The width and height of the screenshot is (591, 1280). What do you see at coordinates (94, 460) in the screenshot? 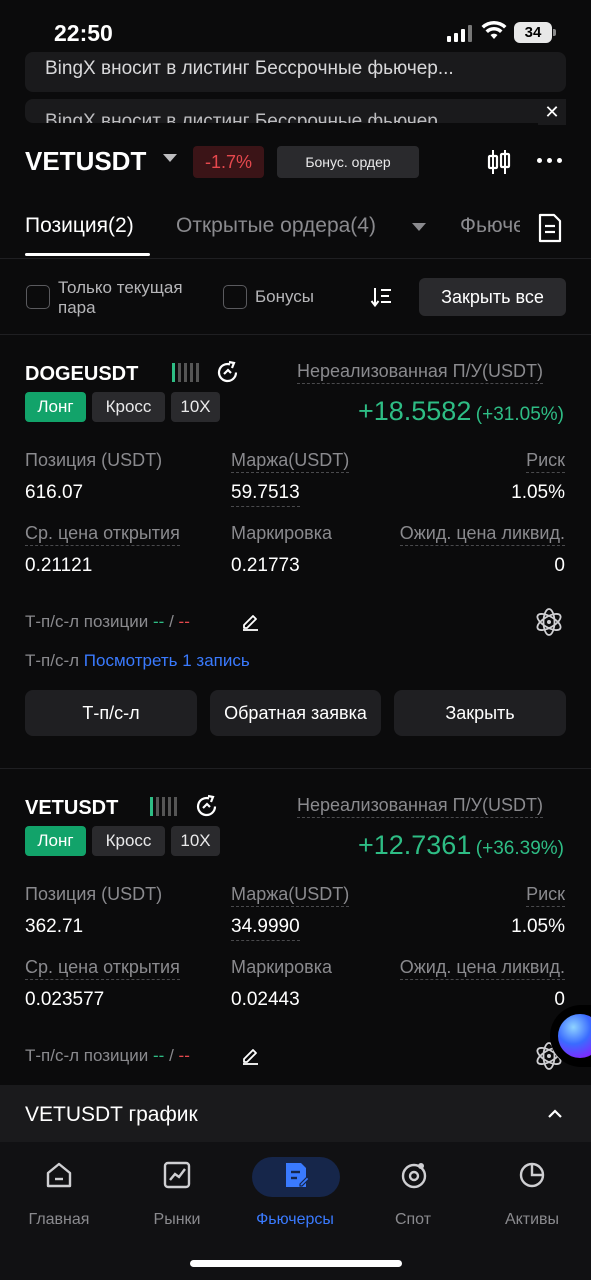
I see `position-size-label: Позиция (USDT)` at bounding box center [94, 460].